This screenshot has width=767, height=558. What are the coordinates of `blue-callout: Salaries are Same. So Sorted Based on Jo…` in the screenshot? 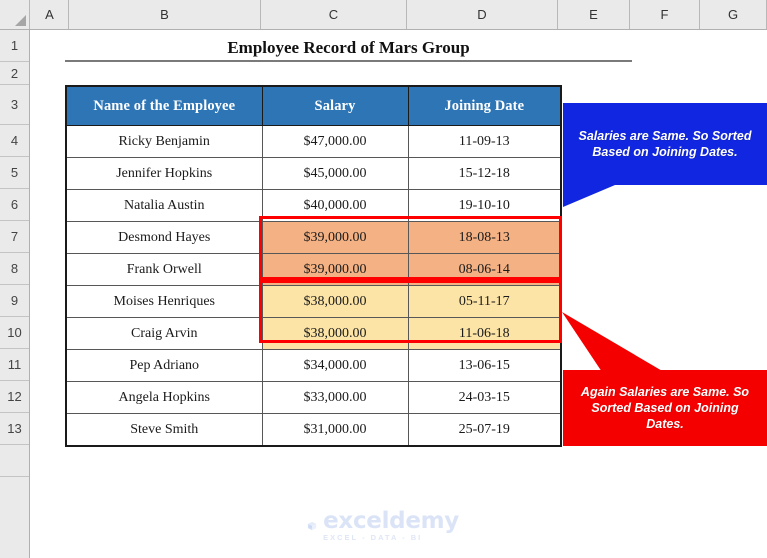 It's located at (665, 144).